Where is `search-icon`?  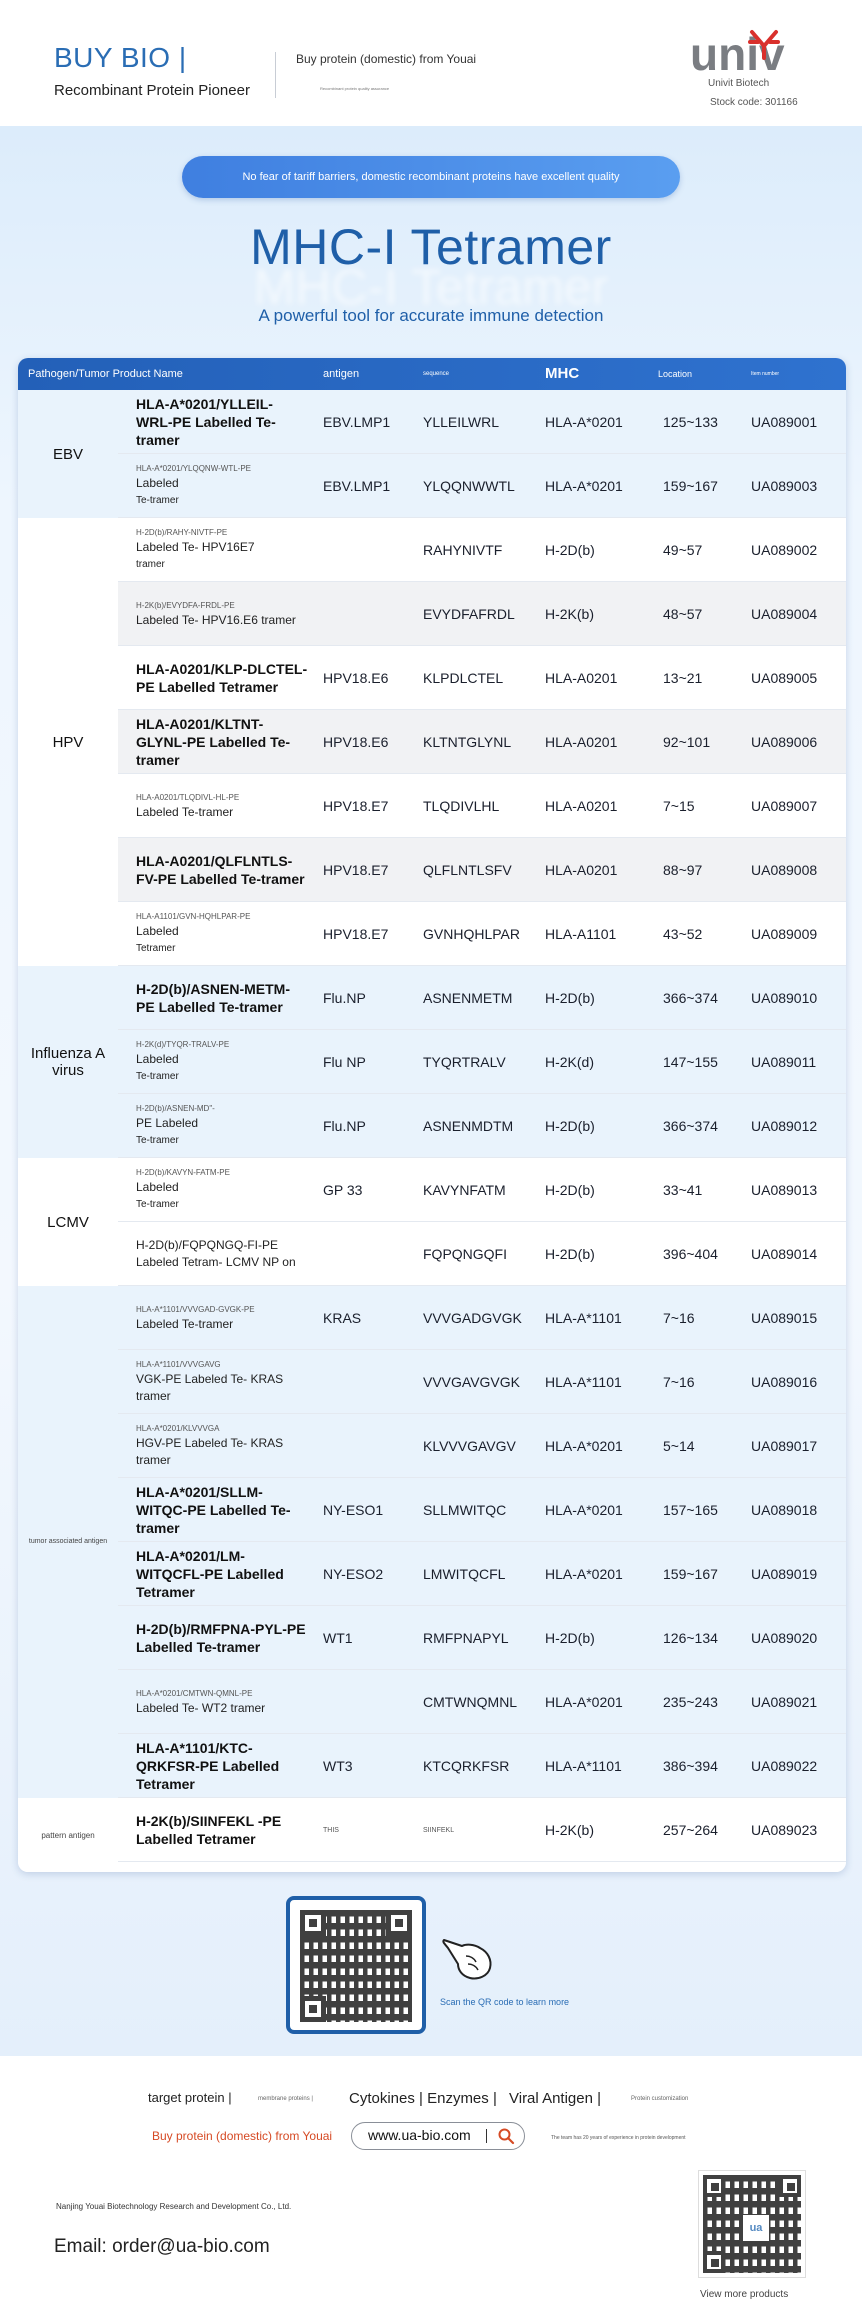
search-icon is located at coordinates (506, 2136).